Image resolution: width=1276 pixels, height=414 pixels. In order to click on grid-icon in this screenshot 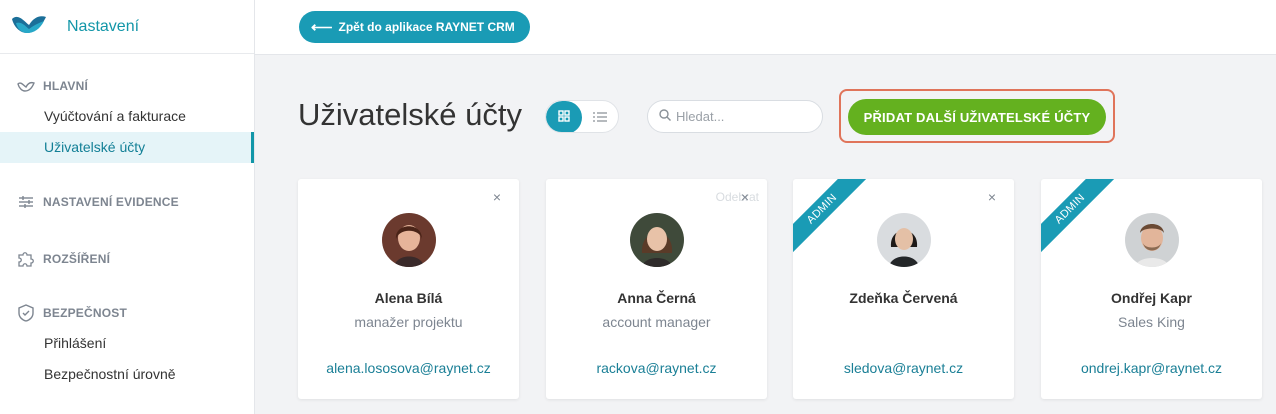, I will do `click(564, 118)`.